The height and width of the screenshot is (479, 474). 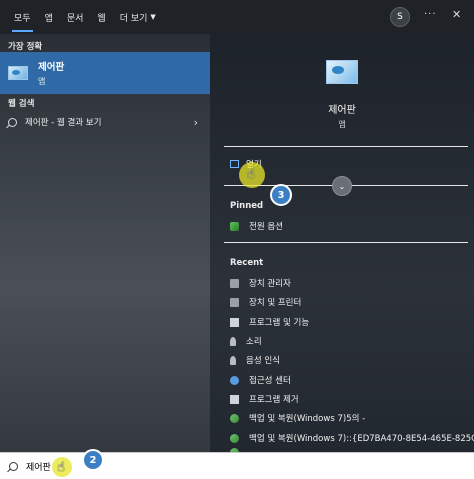 What do you see at coordinates (270, 381) in the screenshot?
I see `recent-item-label: 접근성 센터` at bounding box center [270, 381].